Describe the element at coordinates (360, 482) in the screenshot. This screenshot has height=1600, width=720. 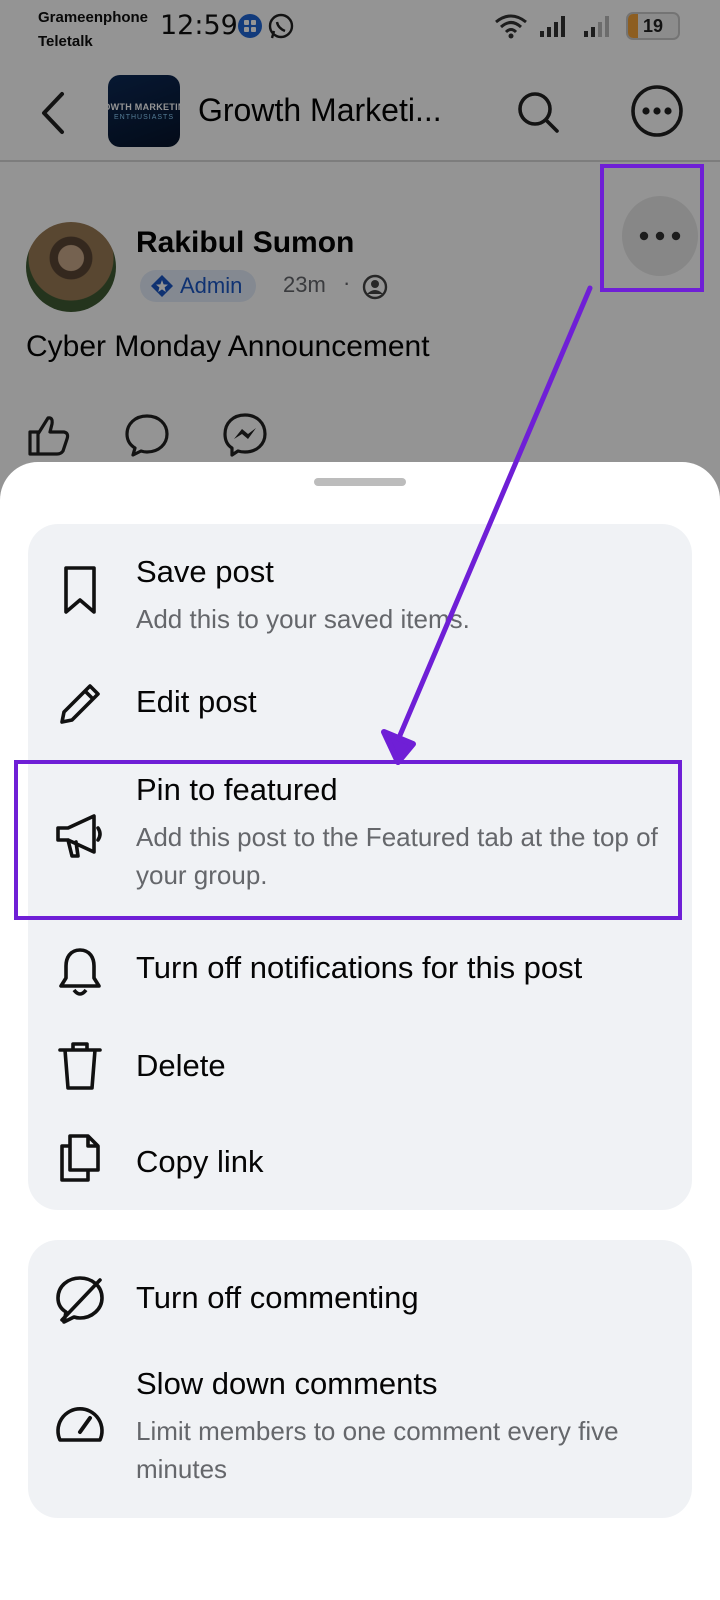
I see `sheet-drag-handle` at that location.